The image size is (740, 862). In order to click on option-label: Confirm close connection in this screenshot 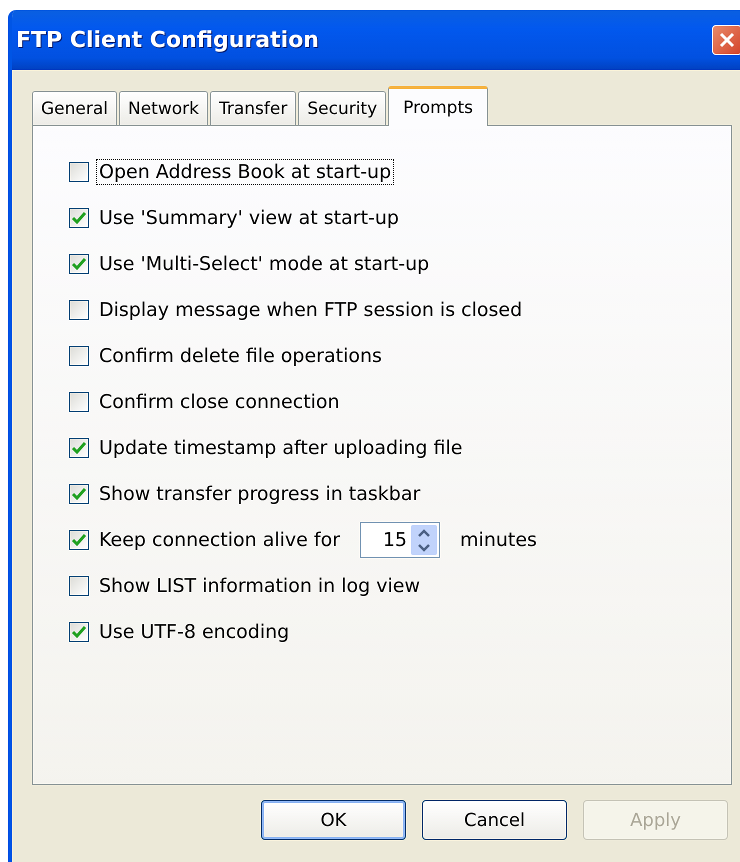, I will do `click(219, 402)`.